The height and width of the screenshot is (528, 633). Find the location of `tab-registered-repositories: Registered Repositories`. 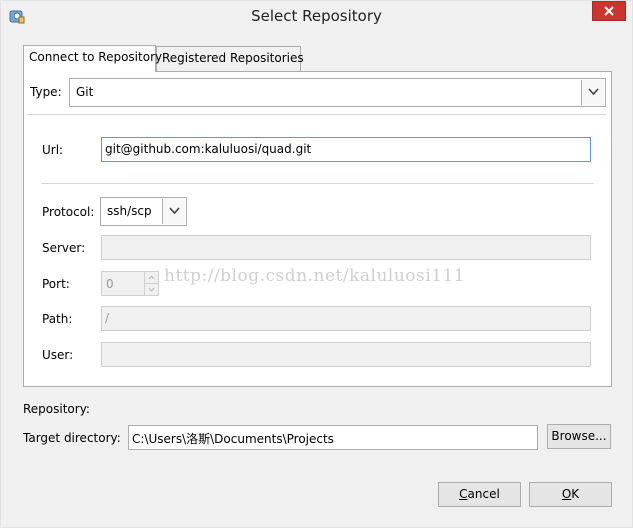

tab-registered-repositories: Registered Repositories is located at coordinates (230, 58).